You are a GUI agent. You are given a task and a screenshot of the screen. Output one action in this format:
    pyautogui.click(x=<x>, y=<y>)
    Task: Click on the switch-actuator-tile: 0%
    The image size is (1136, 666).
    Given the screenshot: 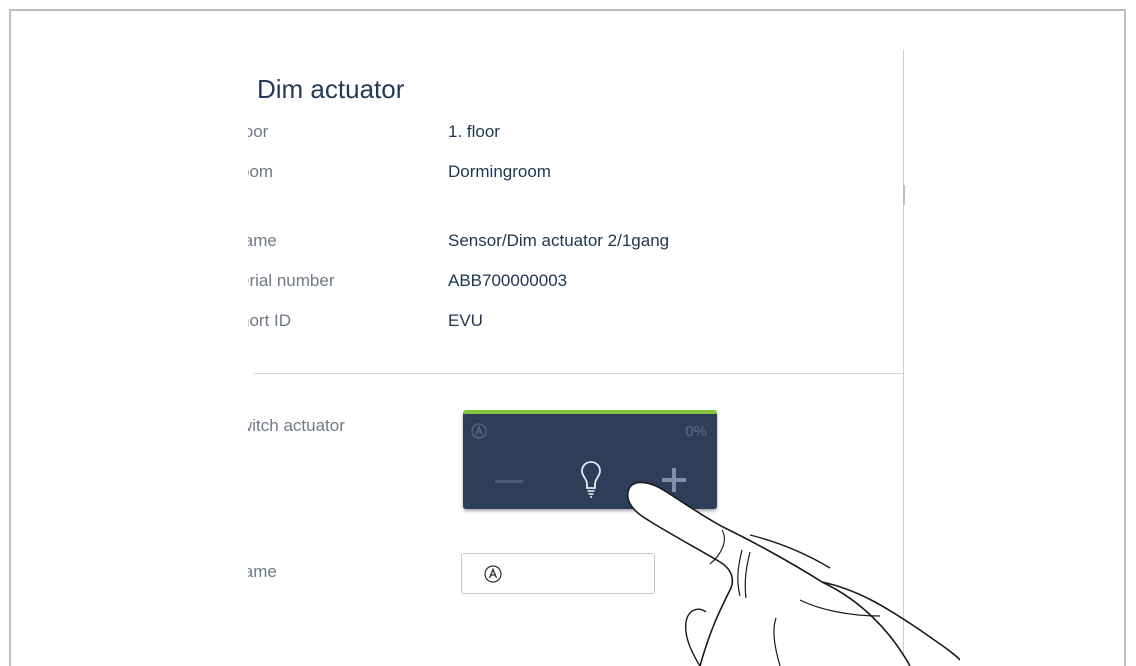 What is the action you would take?
    pyautogui.click(x=590, y=459)
    